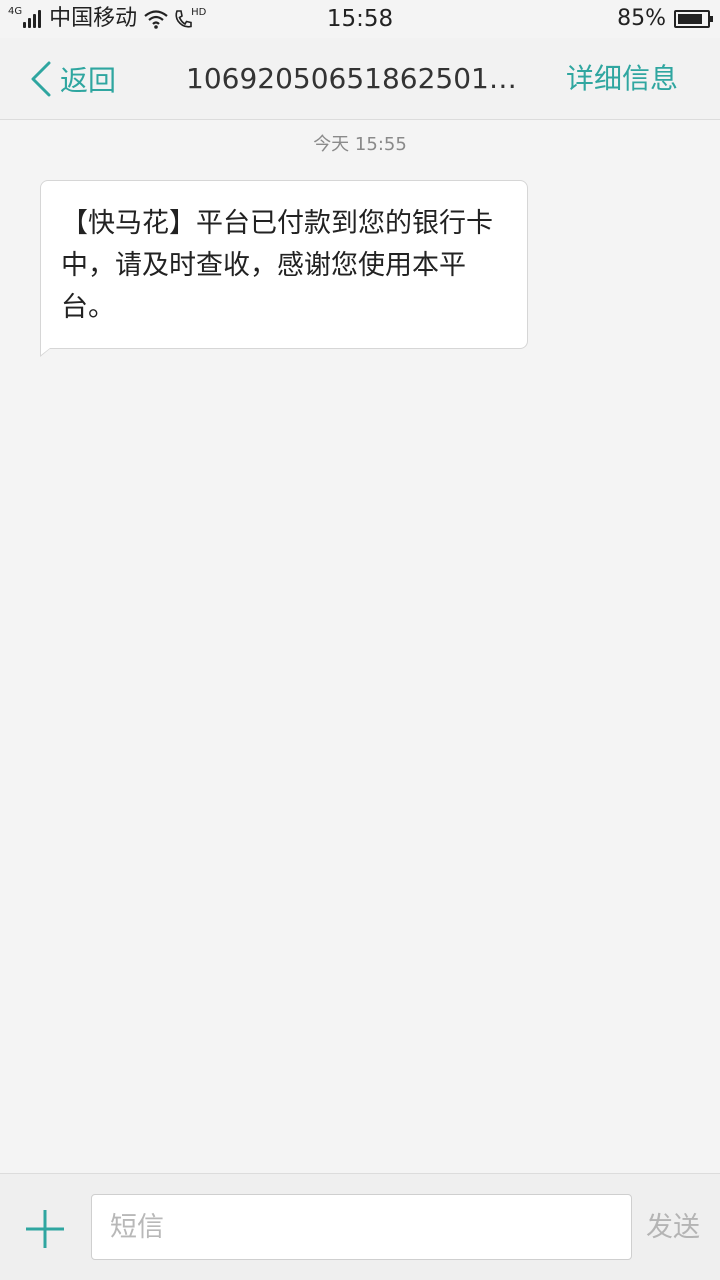 This screenshot has height=1280, width=720. Describe the element at coordinates (360, 144) in the screenshot. I see `message-timestamp: 今天 15:55` at that location.